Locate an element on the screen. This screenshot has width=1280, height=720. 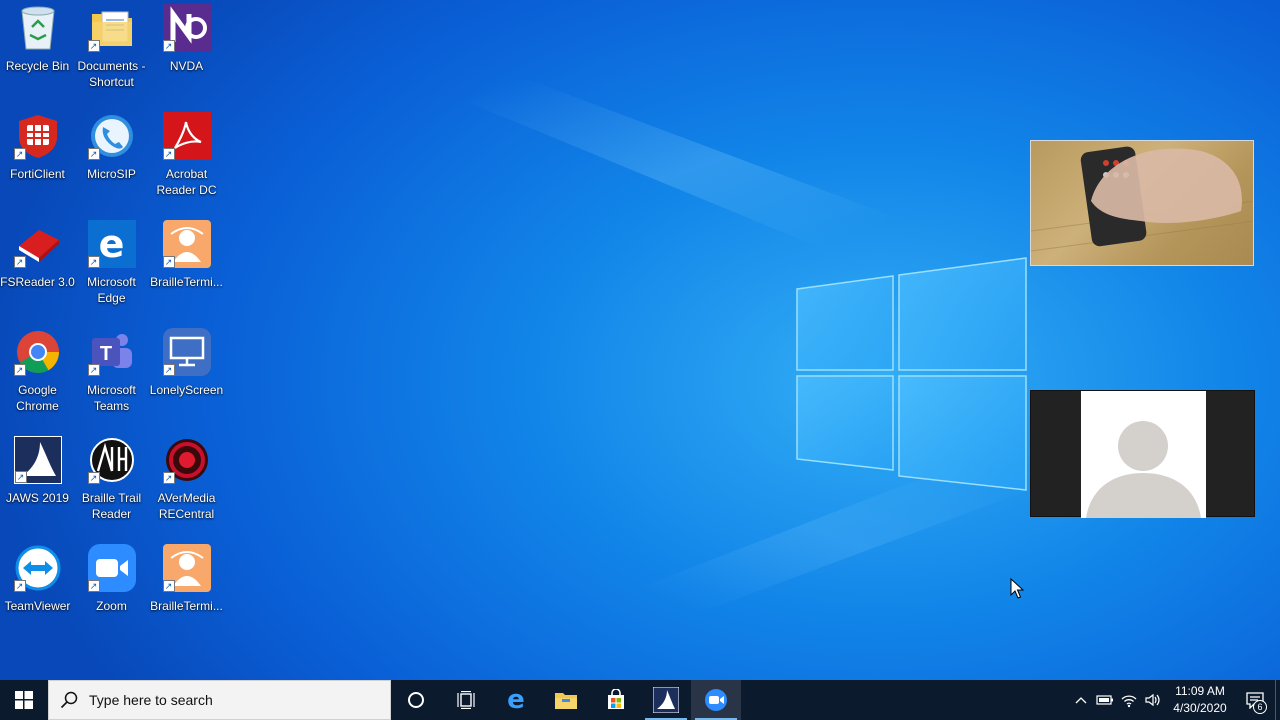
taskbar-edge-button: e is located at coordinates (516, 700).